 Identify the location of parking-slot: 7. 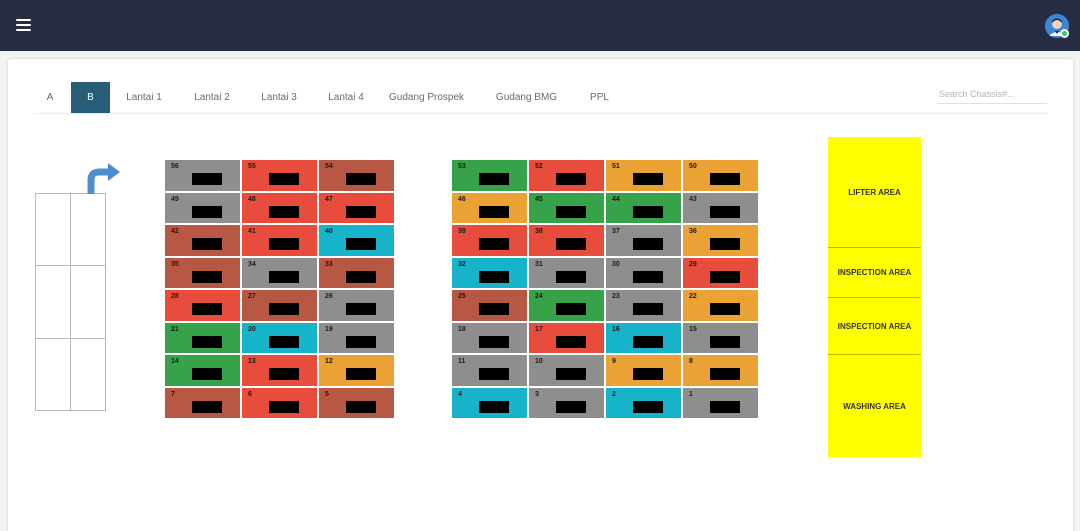
(202, 402).